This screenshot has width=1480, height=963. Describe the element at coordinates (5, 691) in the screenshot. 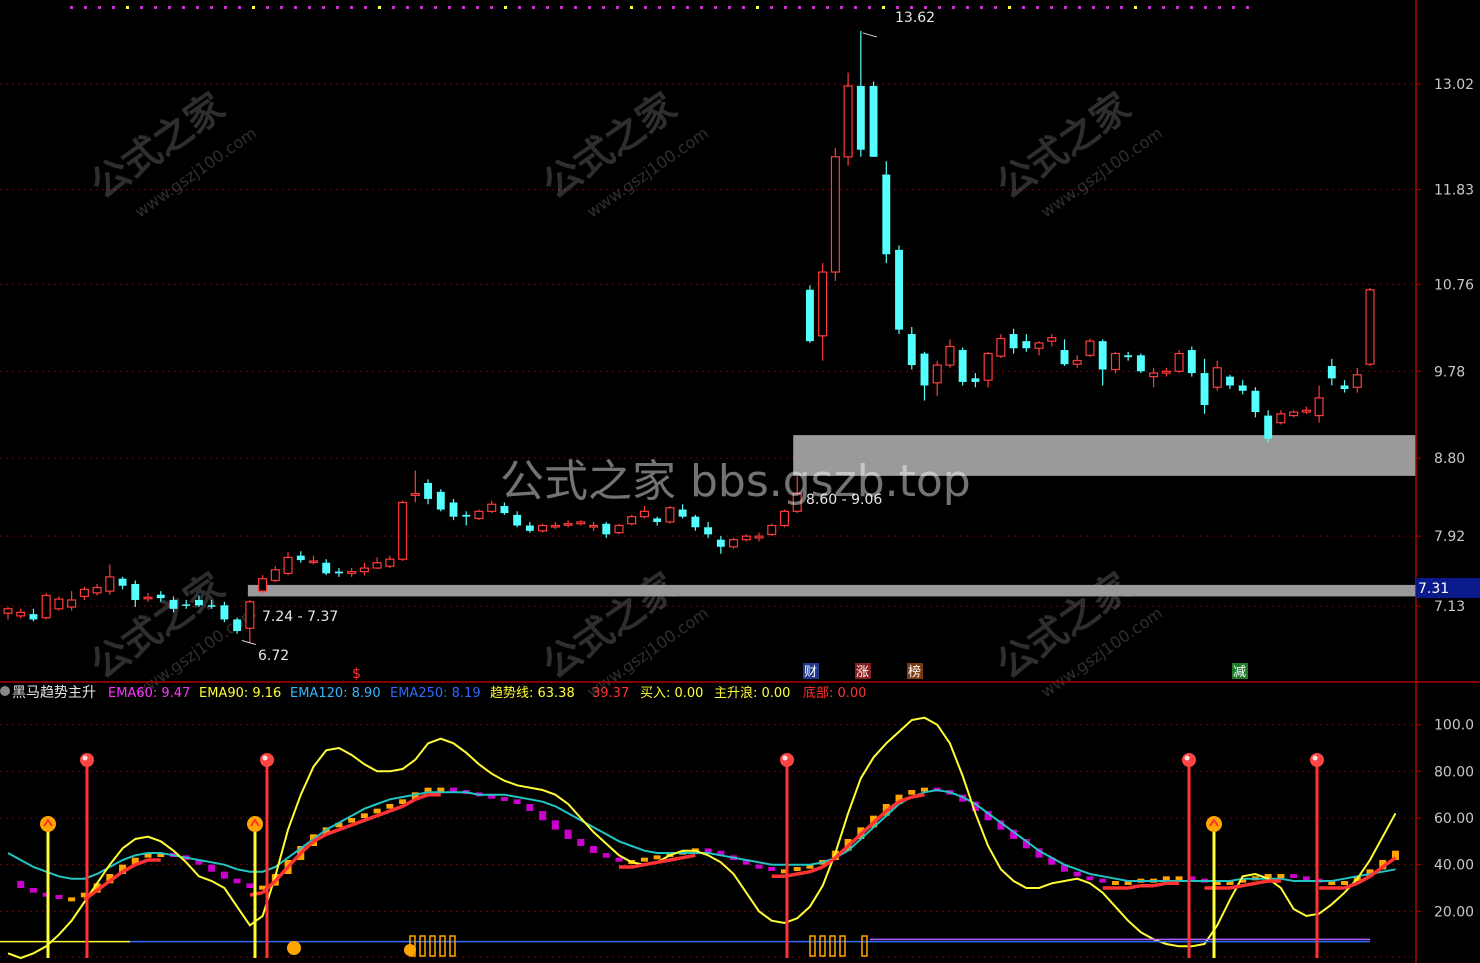

I see `indicator-settings-icon` at that location.